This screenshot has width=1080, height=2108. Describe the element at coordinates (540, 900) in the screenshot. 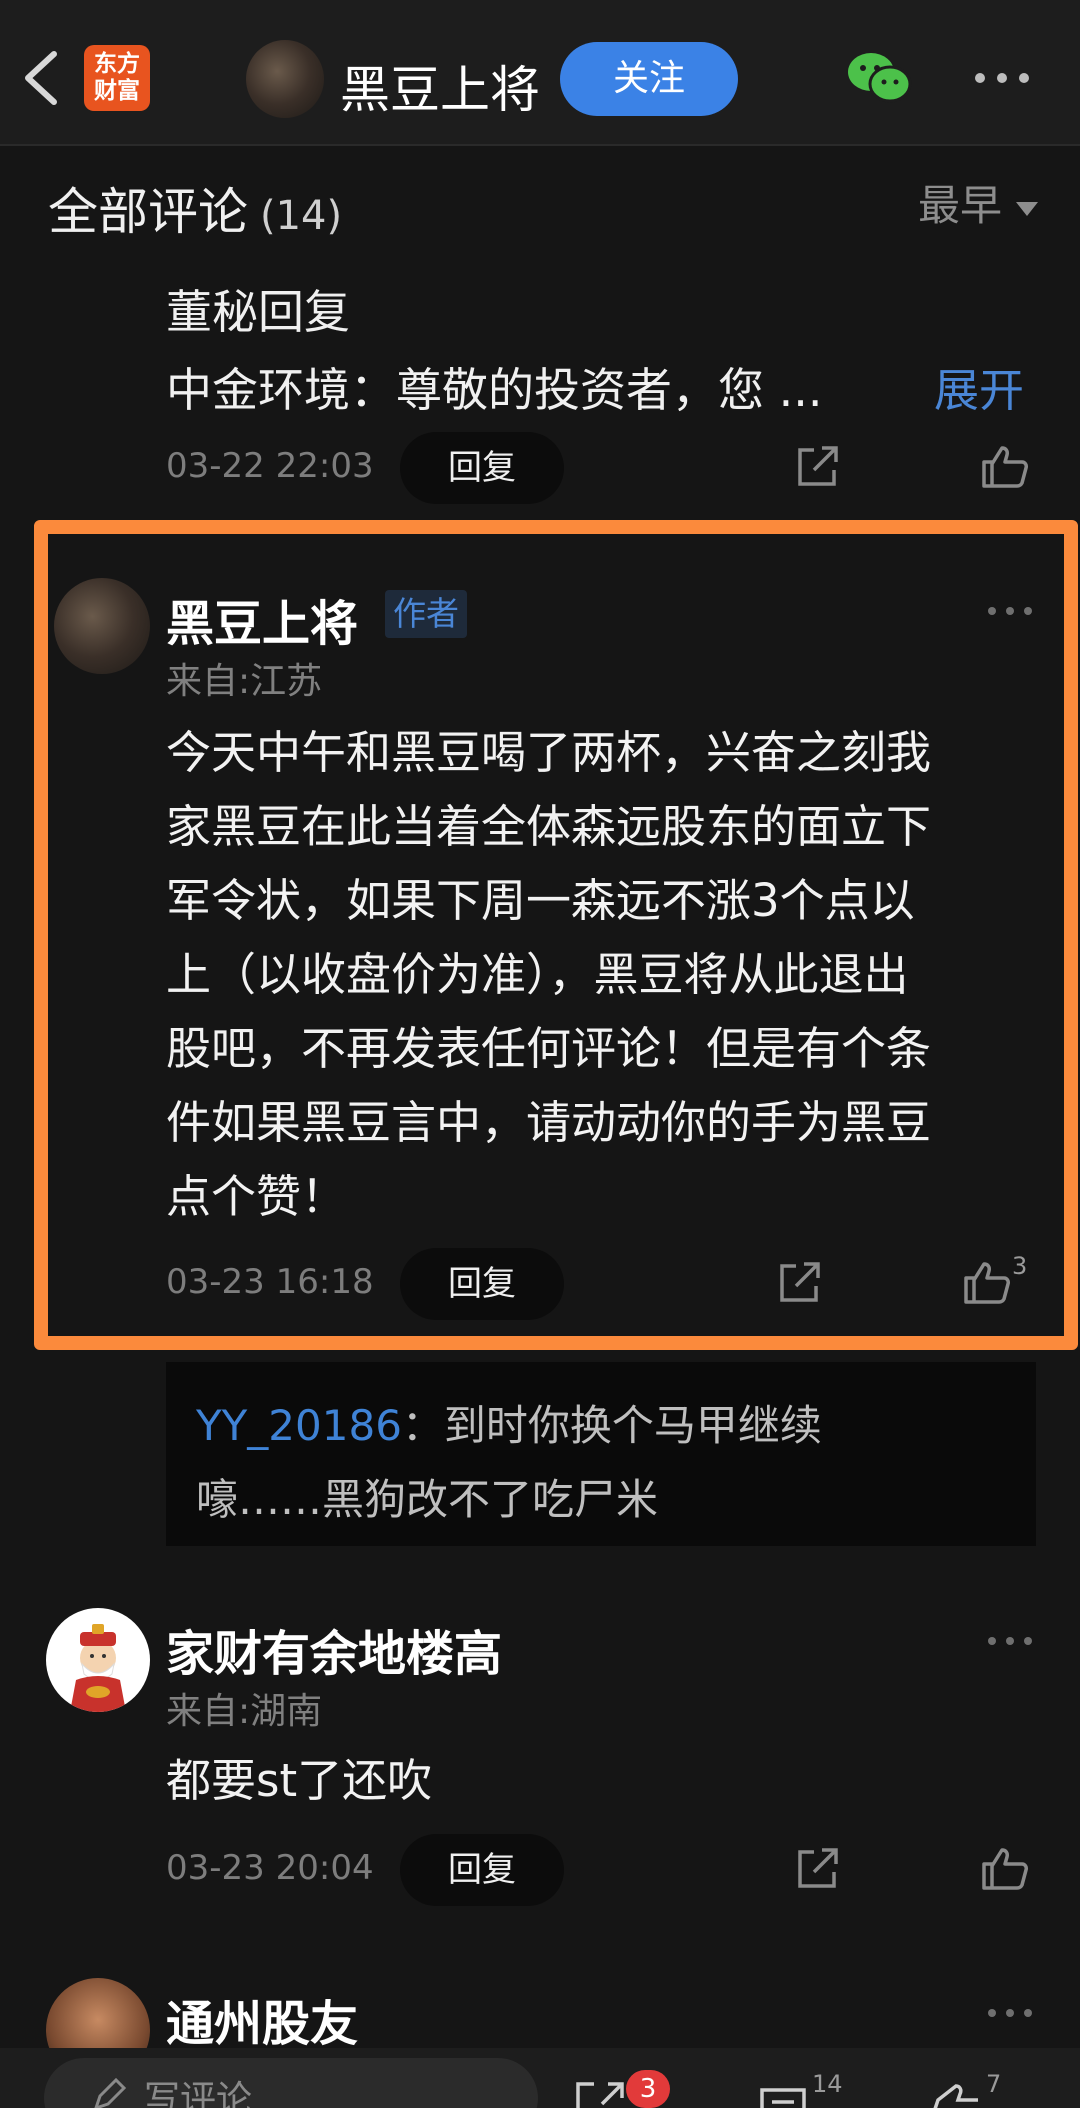

I see `comment-line: 军令状，如果下周一森远不涨3个点以` at that location.